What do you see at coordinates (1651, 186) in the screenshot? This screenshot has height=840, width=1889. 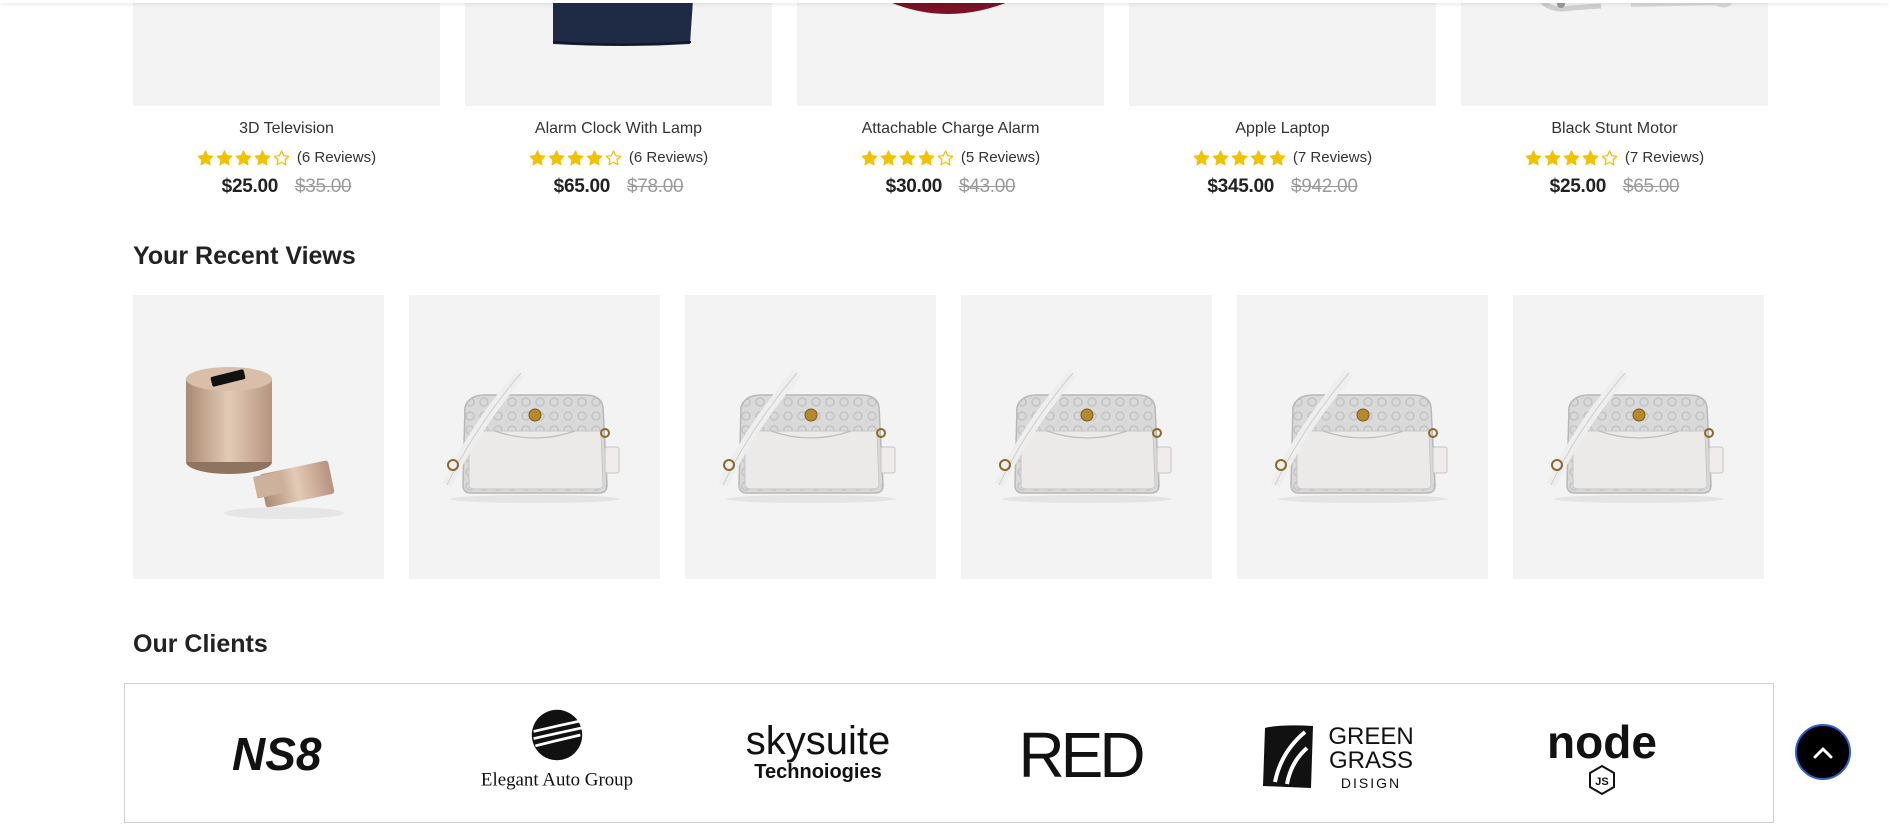 I see `original-price: $65.00` at bounding box center [1651, 186].